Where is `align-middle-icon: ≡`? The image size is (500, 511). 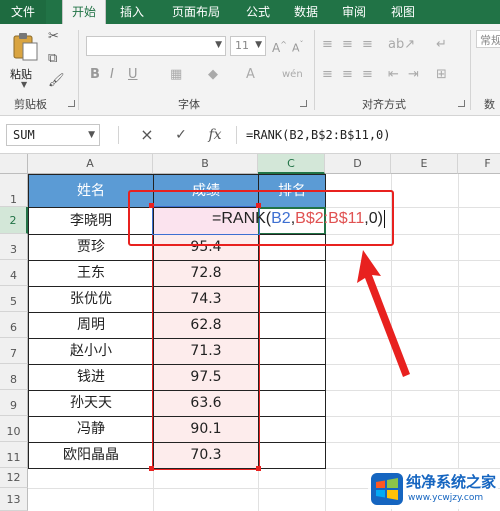 align-middle-icon: ≡ is located at coordinates (347, 45).